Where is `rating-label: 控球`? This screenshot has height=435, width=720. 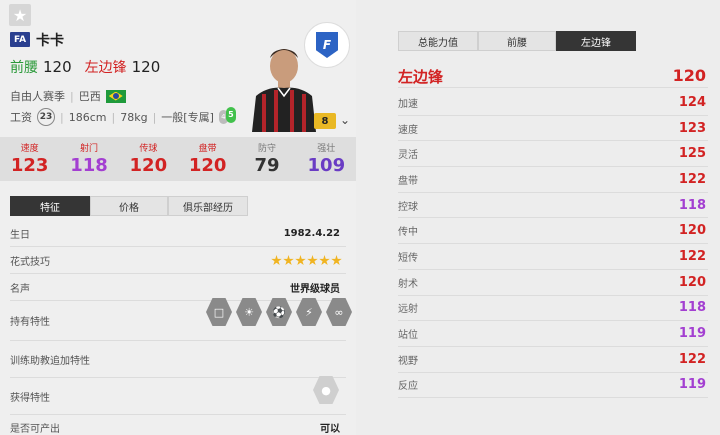
rating-label: 控球 is located at coordinates (408, 207).